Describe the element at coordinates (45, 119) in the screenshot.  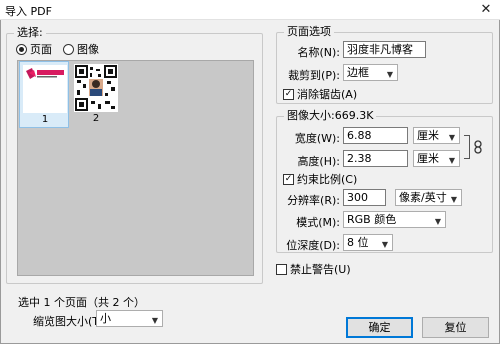
I see `thumbnail-1-number: 1` at that location.